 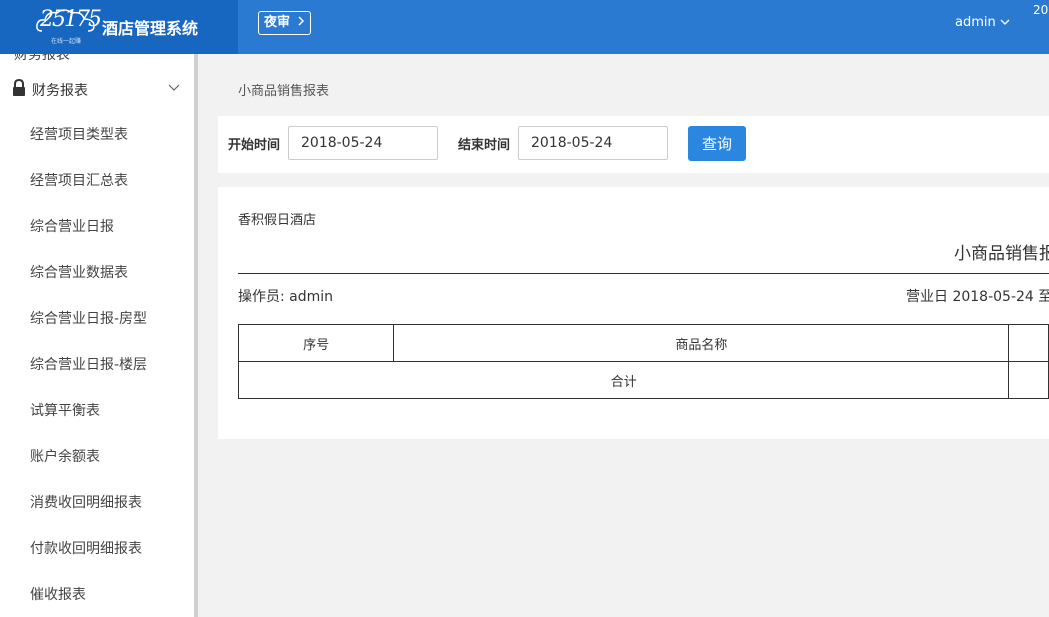 What do you see at coordinates (301, 21) in the screenshot?
I see `chevron-right-icon` at bounding box center [301, 21].